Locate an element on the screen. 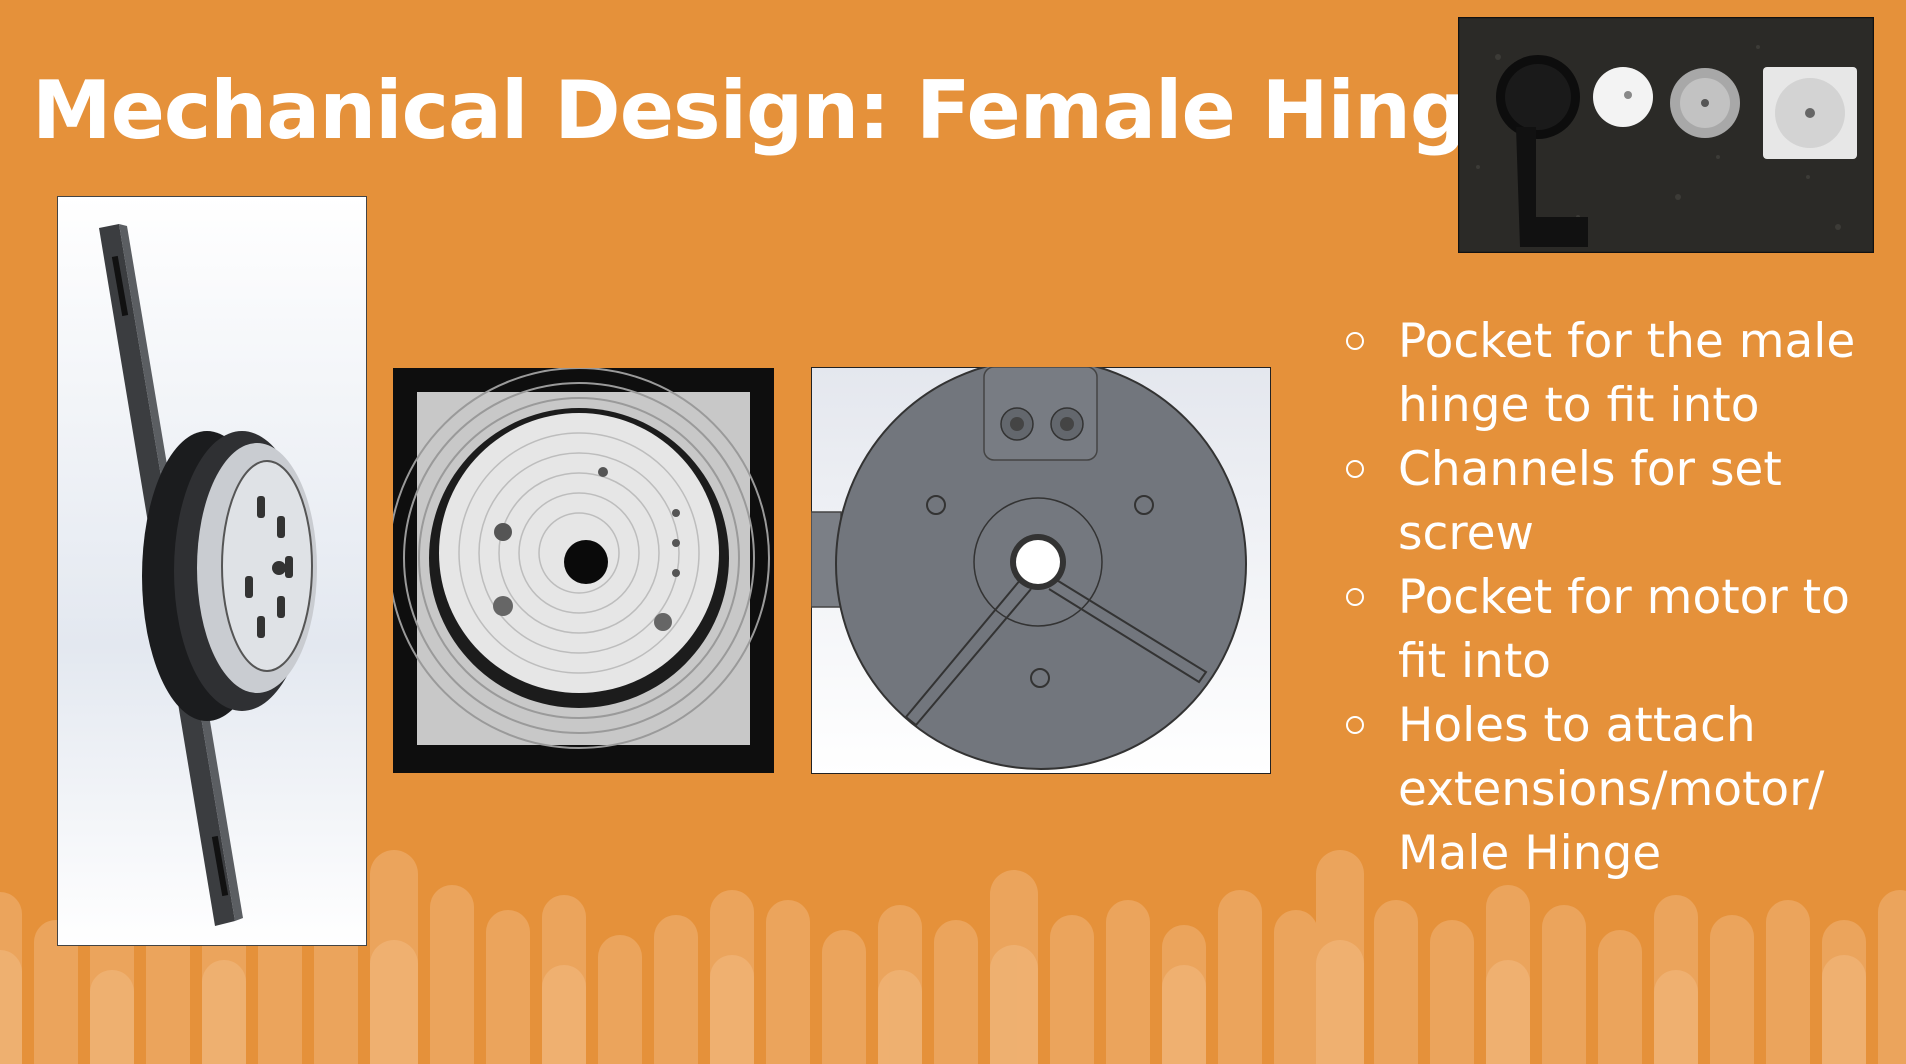 The image size is (1906, 1064). bullet-item: Pocket for motor to fit into is located at coordinates (1626, 630).